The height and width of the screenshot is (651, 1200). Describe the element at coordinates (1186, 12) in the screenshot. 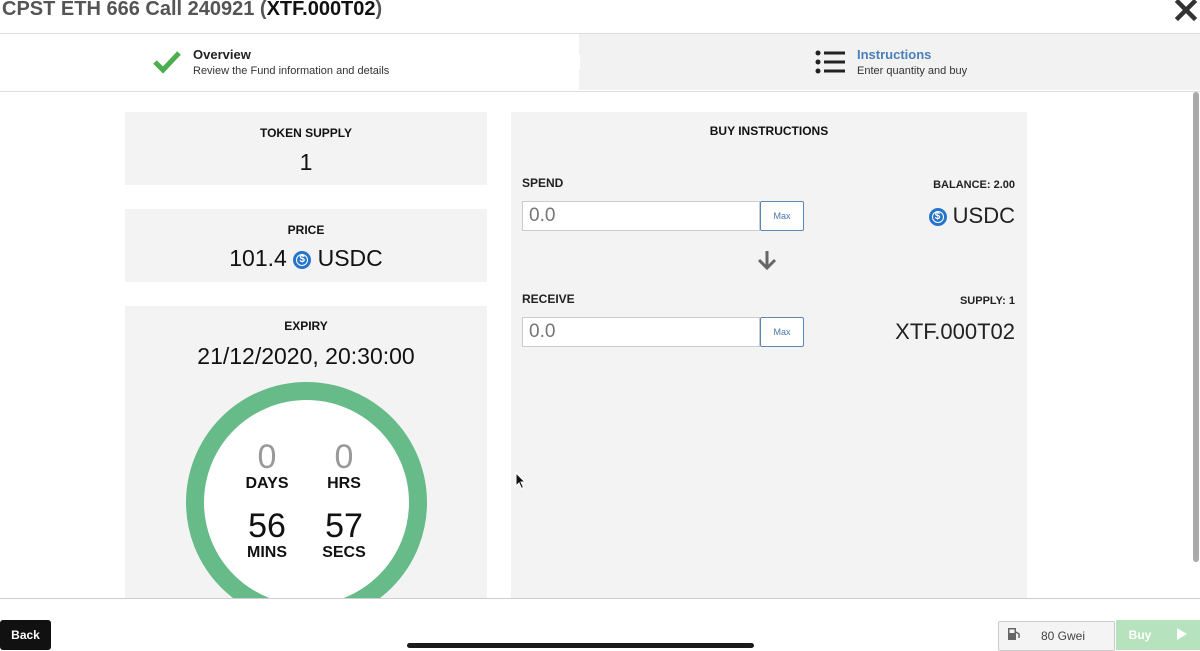

I see `close-icon` at that location.